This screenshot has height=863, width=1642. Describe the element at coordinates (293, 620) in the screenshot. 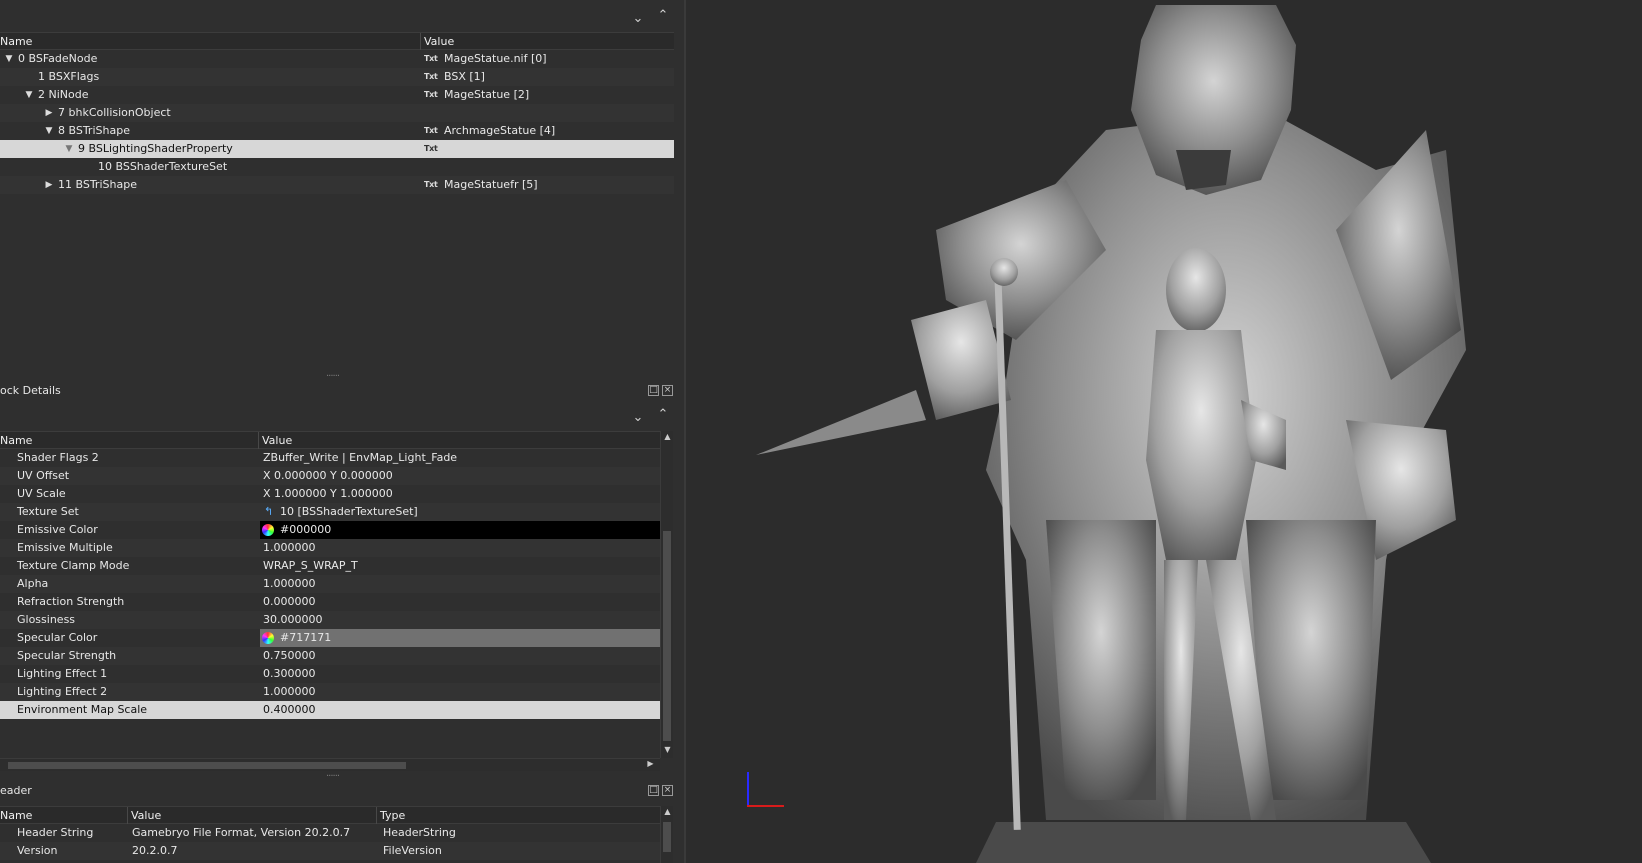

I see `detail-row-value: 30.000000` at that location.